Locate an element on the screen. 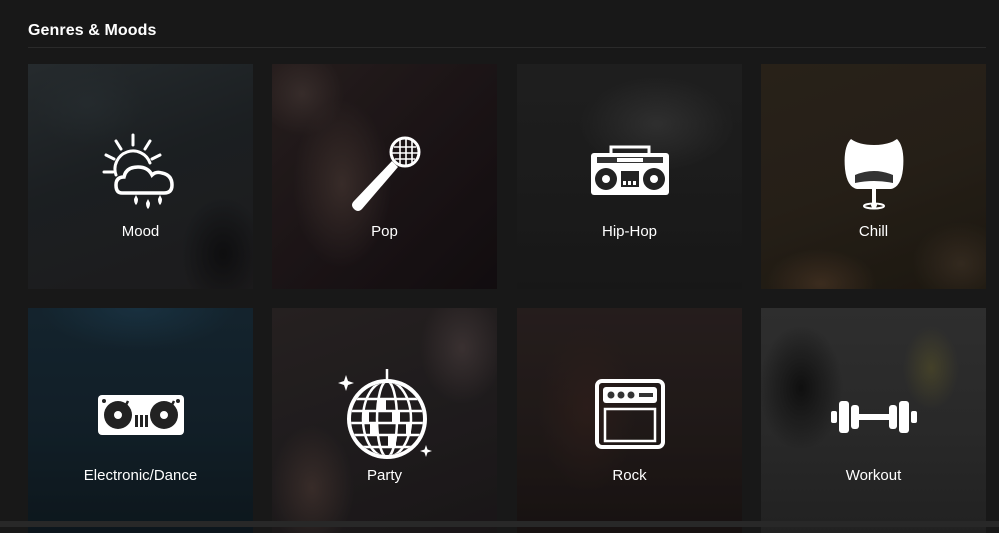 The image size is (999, 533). genre-tile-electronic-dance: Electronic/Dance is located at coordinates (140, 420).